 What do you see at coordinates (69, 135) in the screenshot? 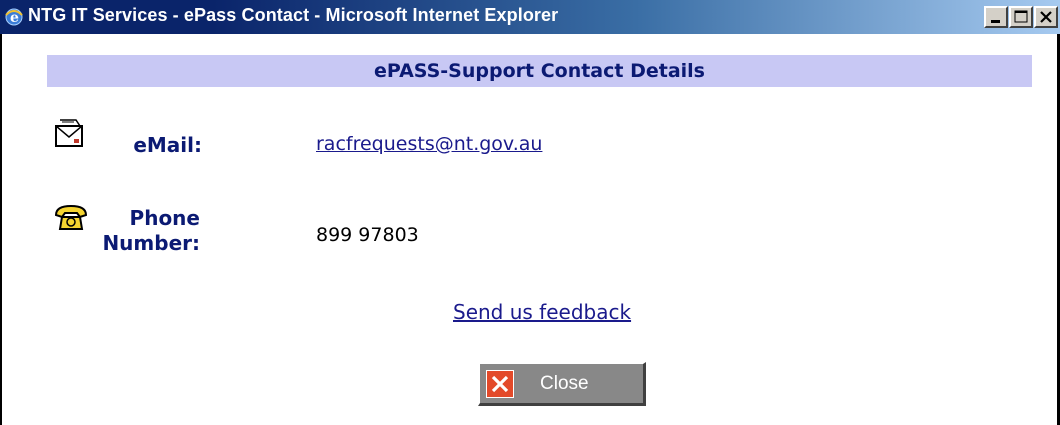
I see `email-envelope-icon` at bounding box center [69, 135].